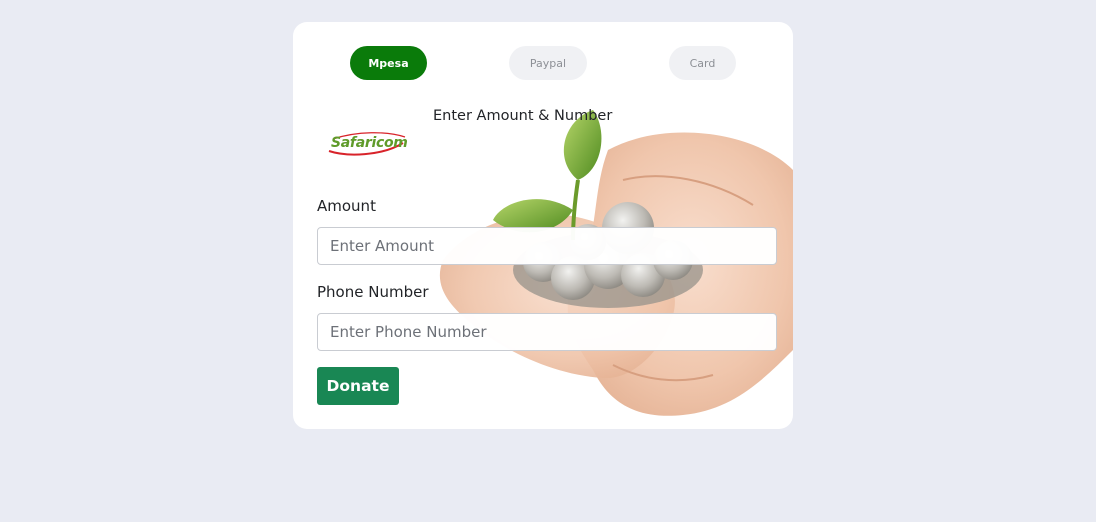 This screenshot has height=522, width=1096. What do you see at coordinates (346, 206) in the screenshot?
I see `amount-label: Amount` at bounding box center [346, 206].